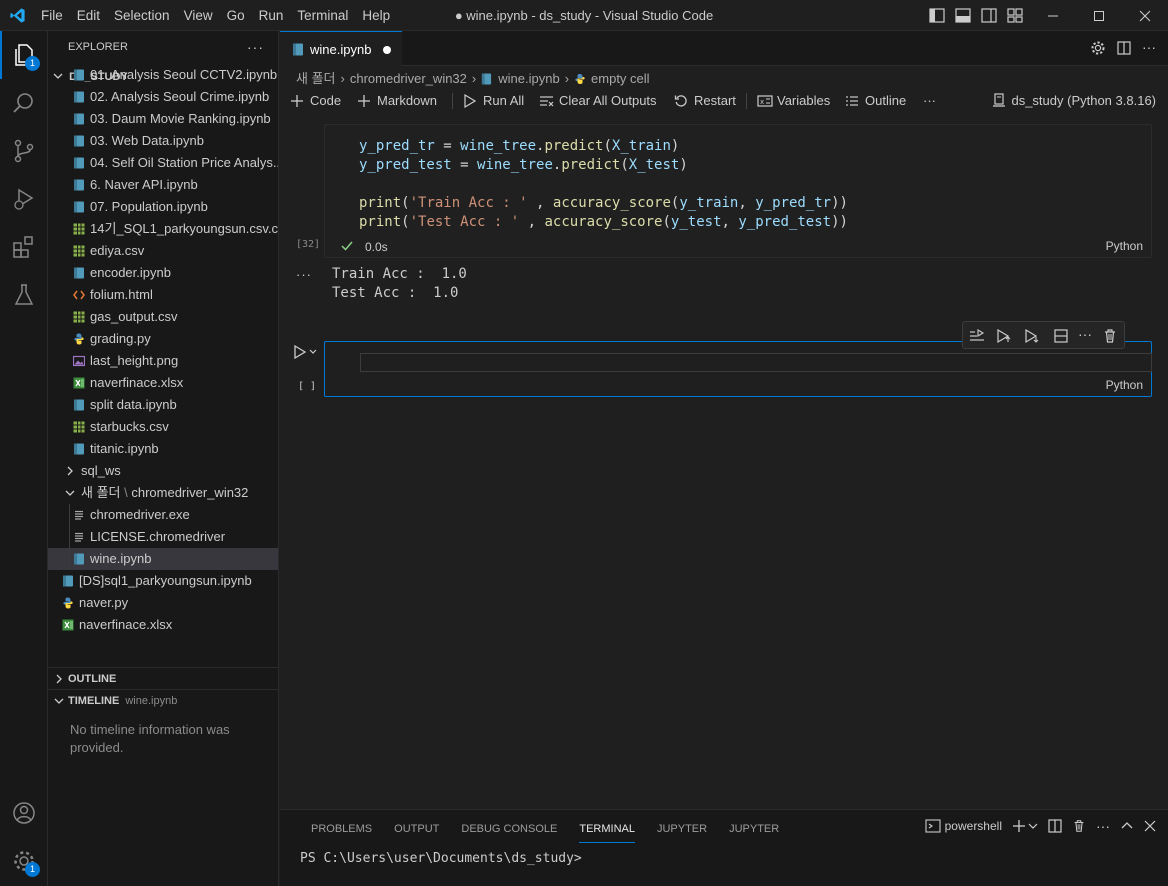 Image resolution: width=1168 pixels, height=886 pixels. I want to click on timeline-section-header: TIMELINE wine.ipynb, so click(163, 700).